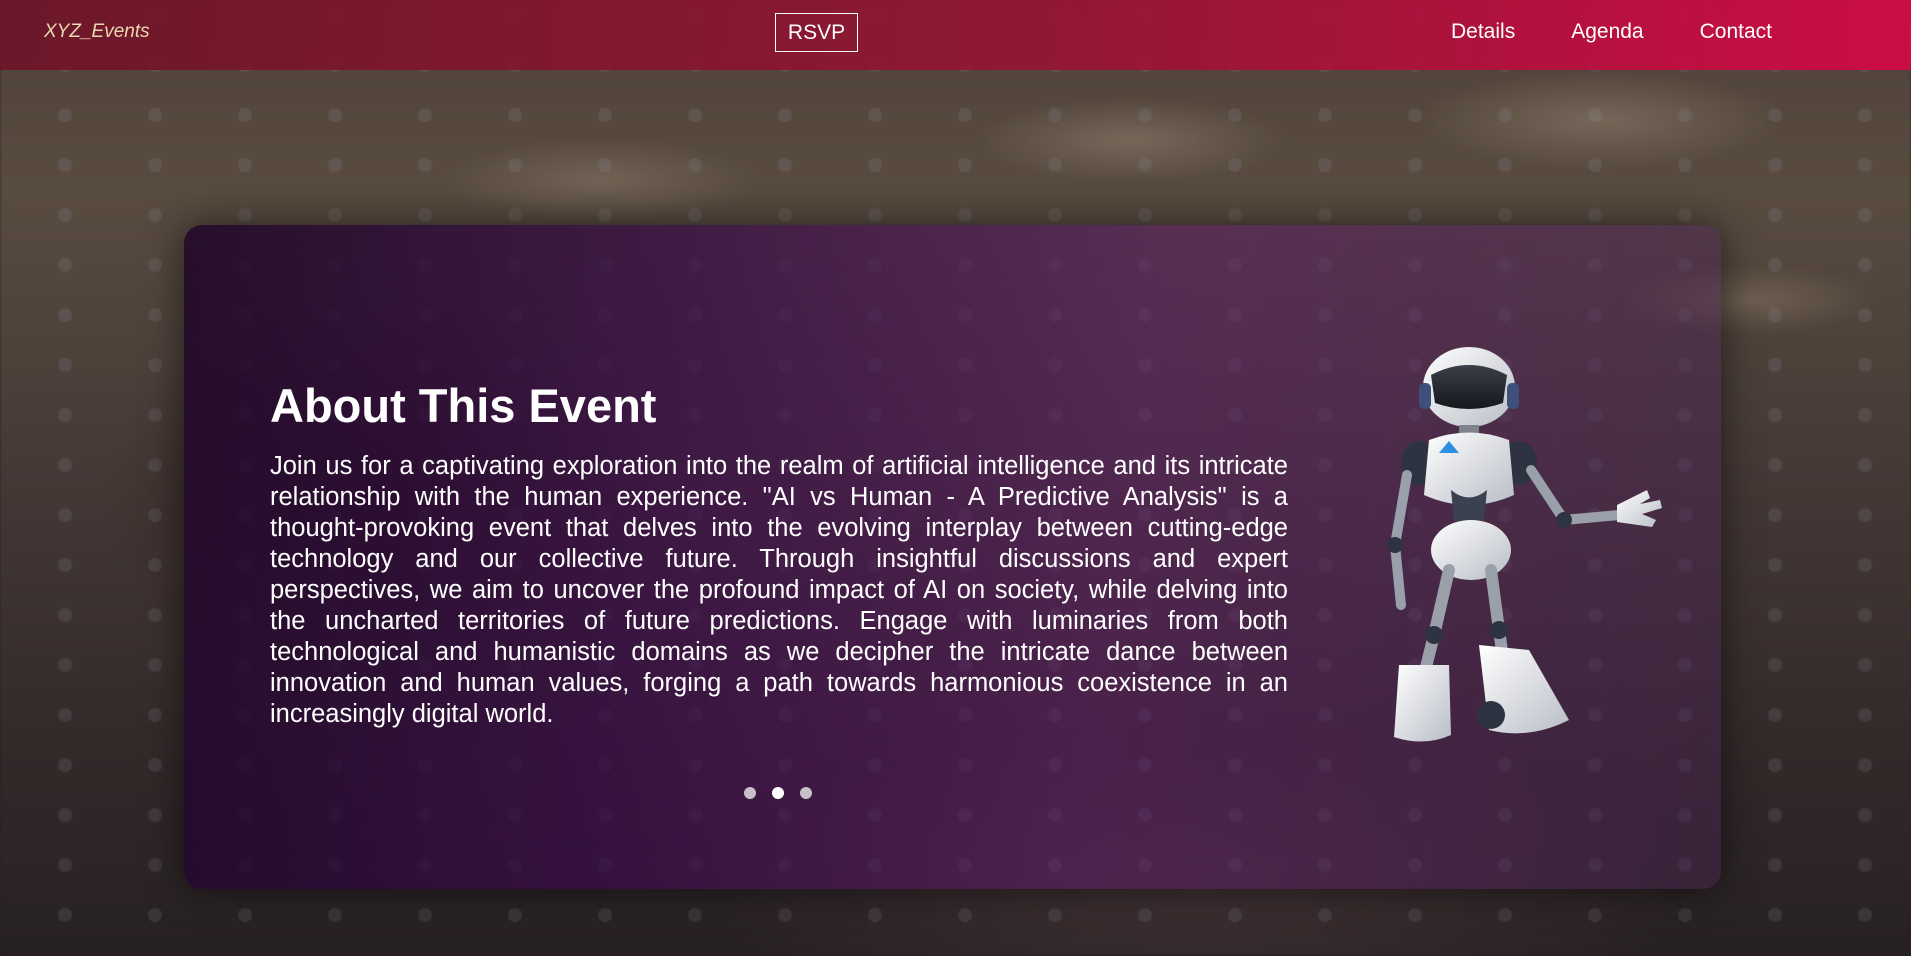 The image size is (1911, 956). Describe the element at coordinates (816, 32) in the screenshot. I see `rsvp-button: RSVP` at that location.